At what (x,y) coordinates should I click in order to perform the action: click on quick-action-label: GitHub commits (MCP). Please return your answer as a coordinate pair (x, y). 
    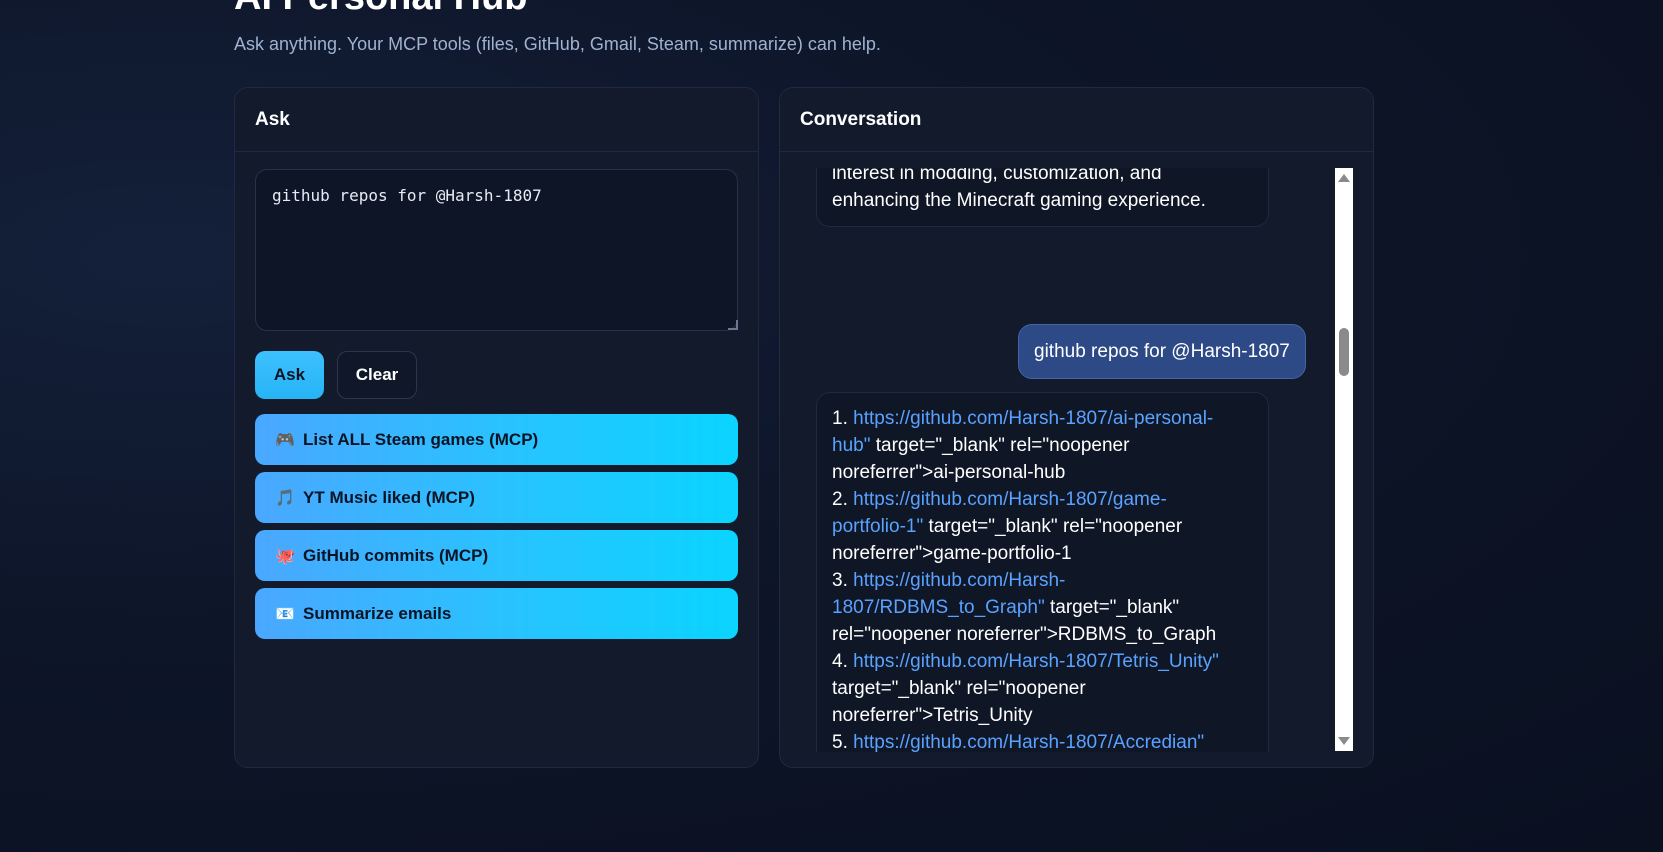
    Looking at the image, I should click on (396, 555).